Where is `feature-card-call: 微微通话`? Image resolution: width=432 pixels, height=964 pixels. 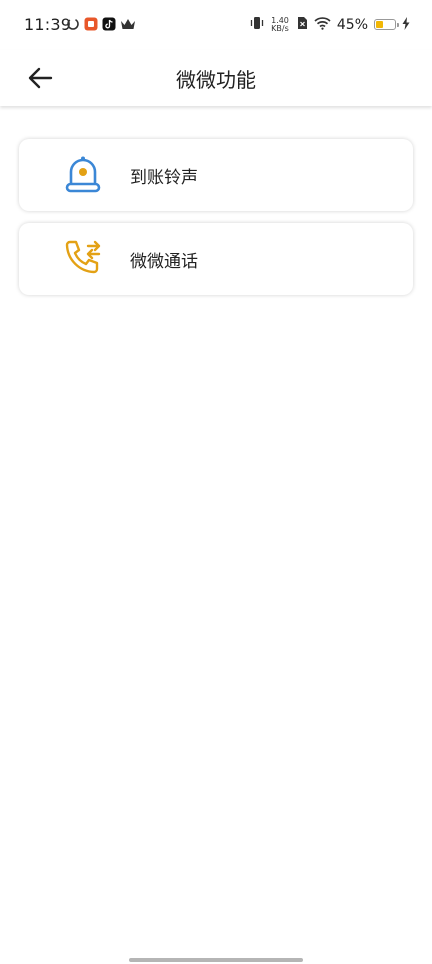 feature-card-call: 微微通话 is located at coordinates (216, 259).